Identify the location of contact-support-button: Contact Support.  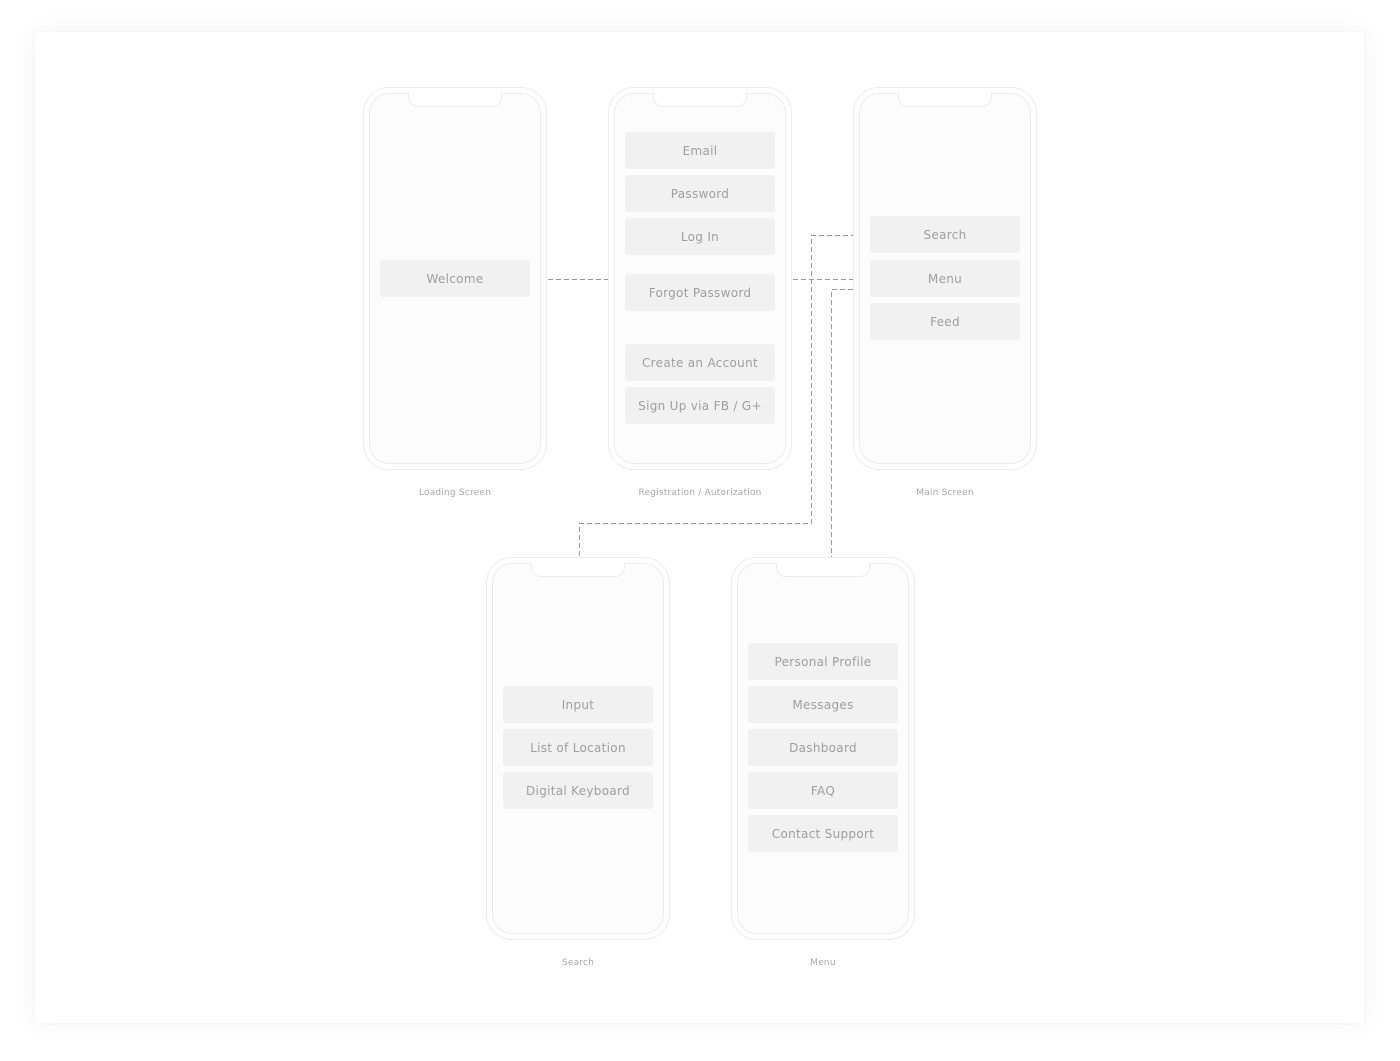
(823, 833).